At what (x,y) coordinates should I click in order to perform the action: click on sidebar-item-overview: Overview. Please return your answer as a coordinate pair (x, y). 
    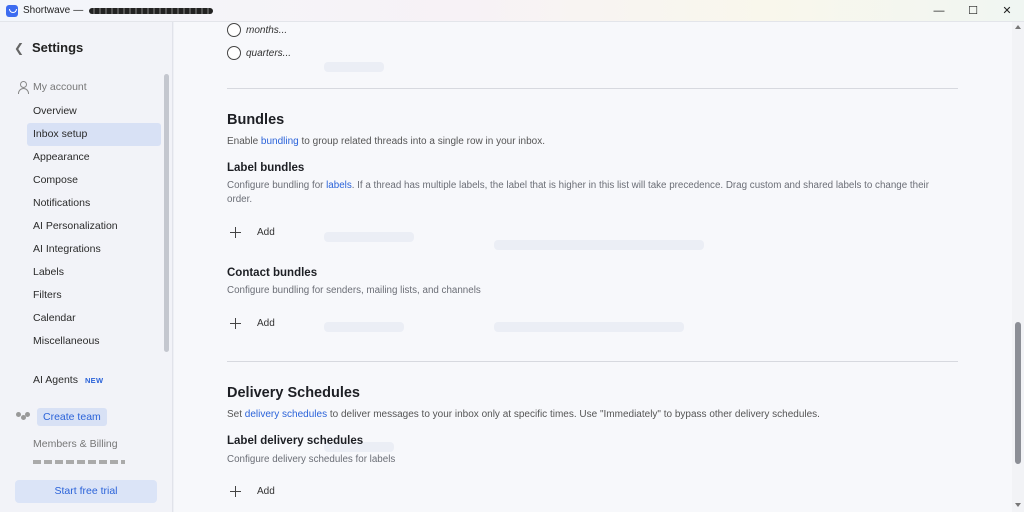
    Looking at the image, I should click on (94, 111).